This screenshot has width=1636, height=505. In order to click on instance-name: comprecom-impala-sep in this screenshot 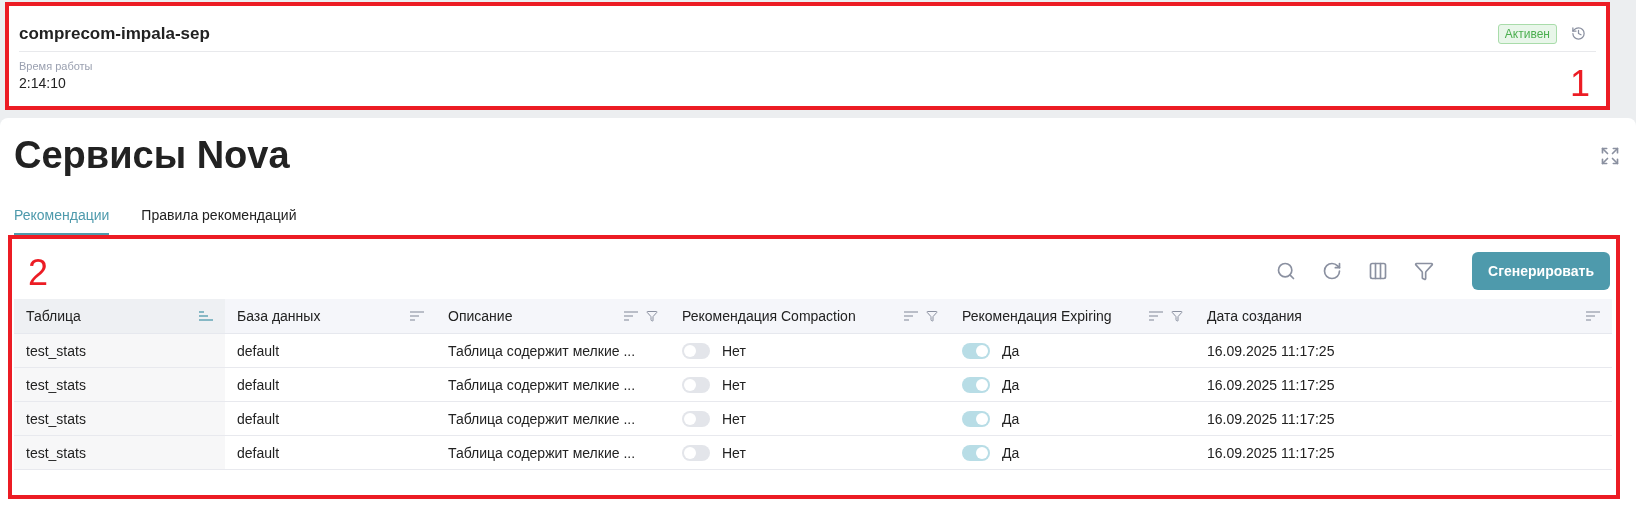, I will do `click(115, 33)`.